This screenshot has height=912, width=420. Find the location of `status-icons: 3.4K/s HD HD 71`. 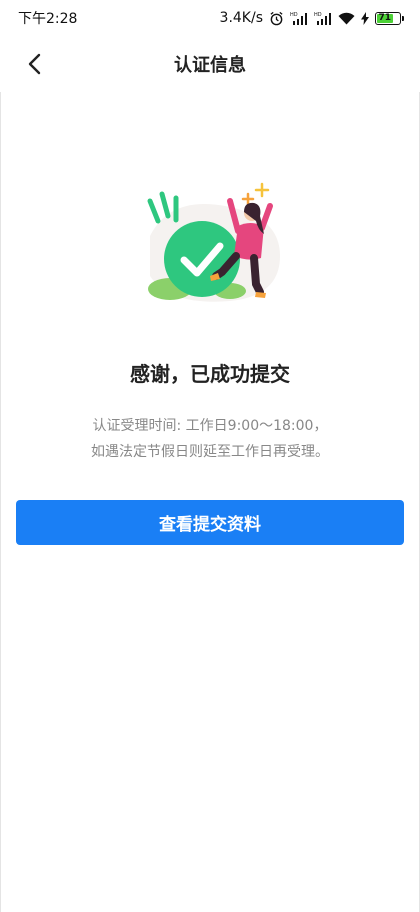

status-icons: 3.4K/s HD HD 71 is located at coordinates (312, 18).